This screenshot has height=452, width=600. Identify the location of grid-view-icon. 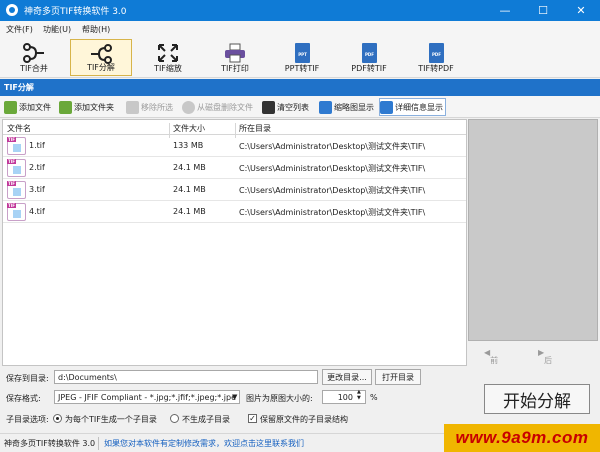
(325, 107).